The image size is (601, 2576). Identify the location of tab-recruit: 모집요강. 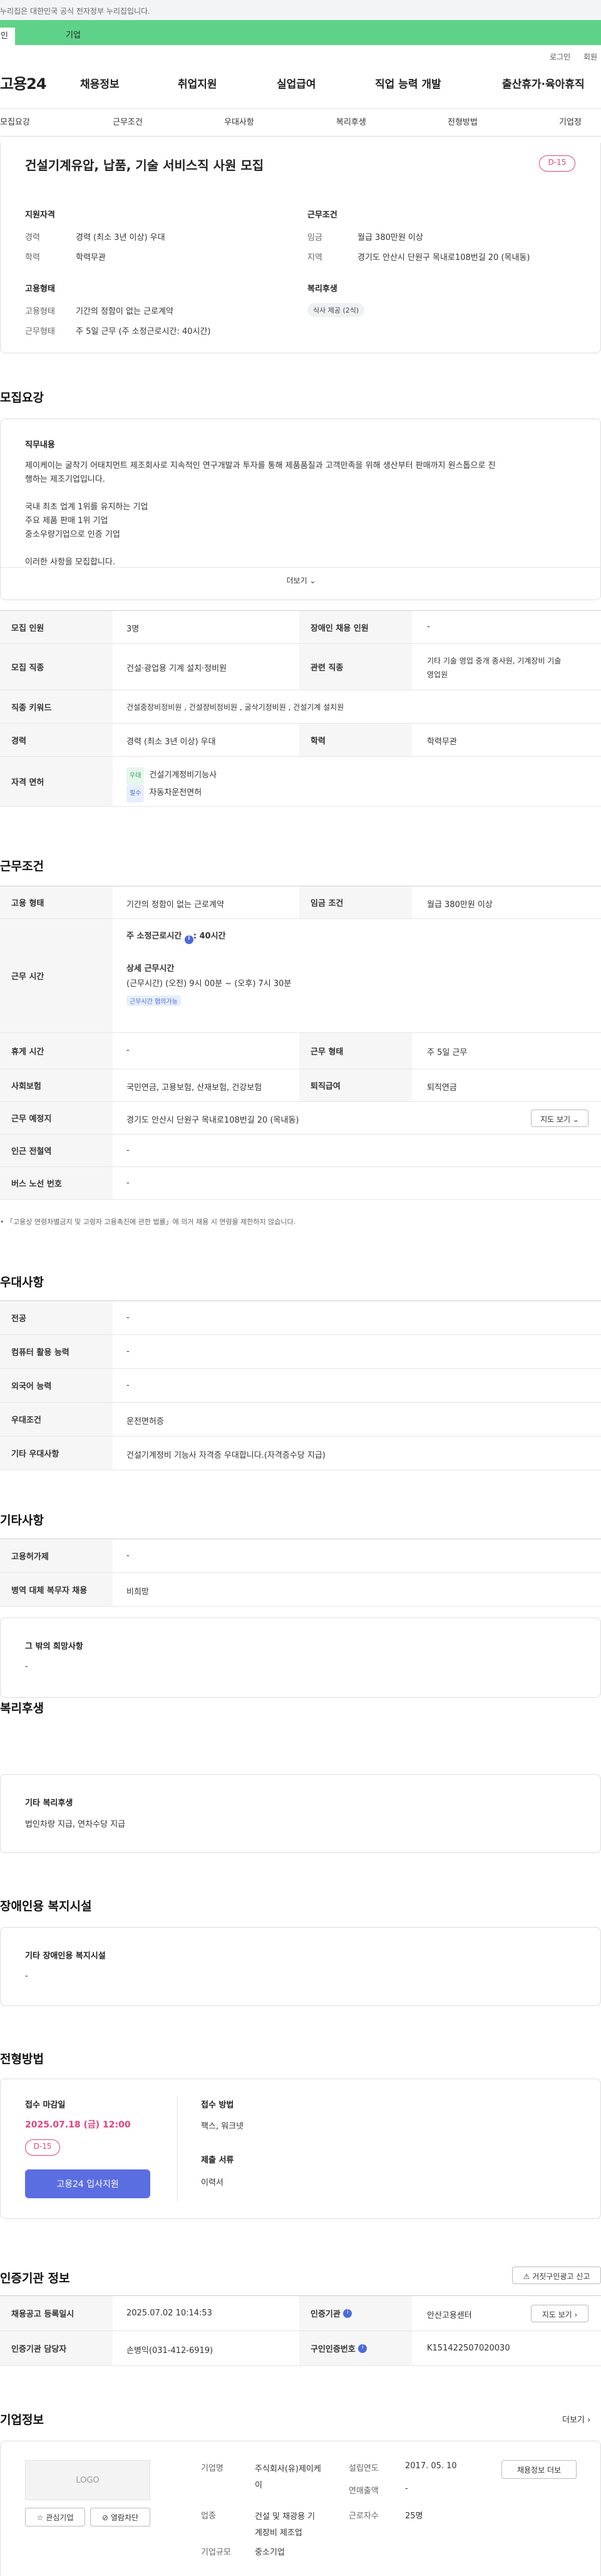
(15, 121).